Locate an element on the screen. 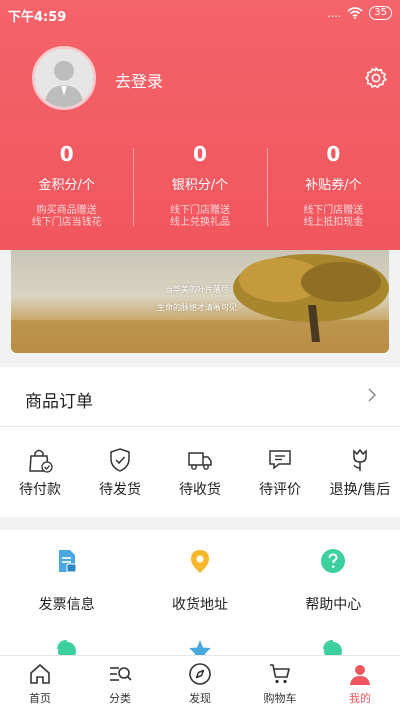  order-item-label: 待付款 is located at coordinates (40, 490).